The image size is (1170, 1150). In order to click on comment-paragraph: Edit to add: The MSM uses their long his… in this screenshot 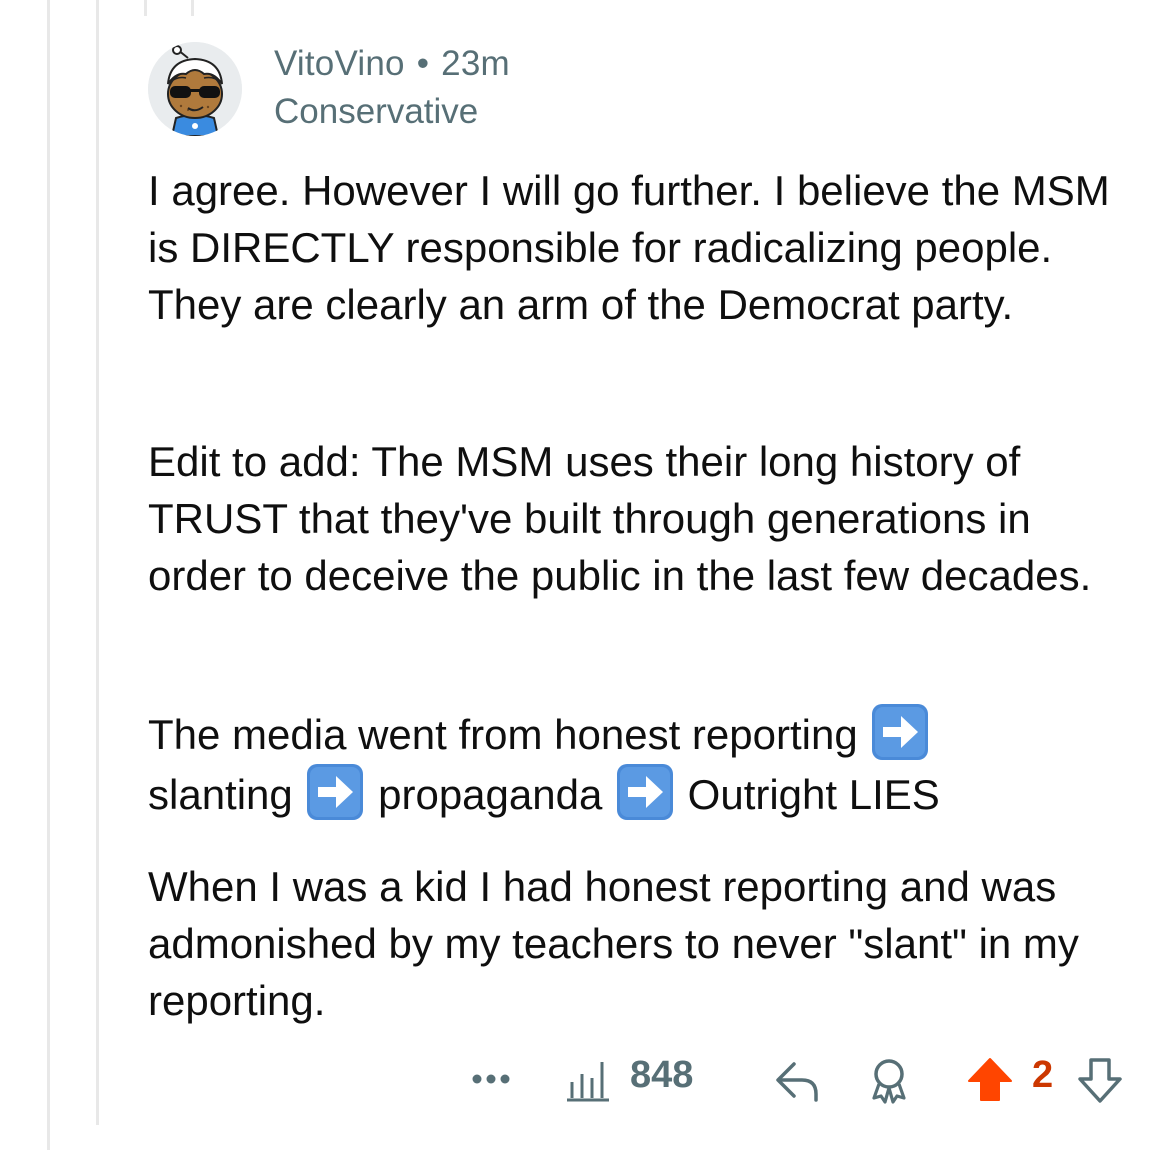, I will do `click(620, 518)`.